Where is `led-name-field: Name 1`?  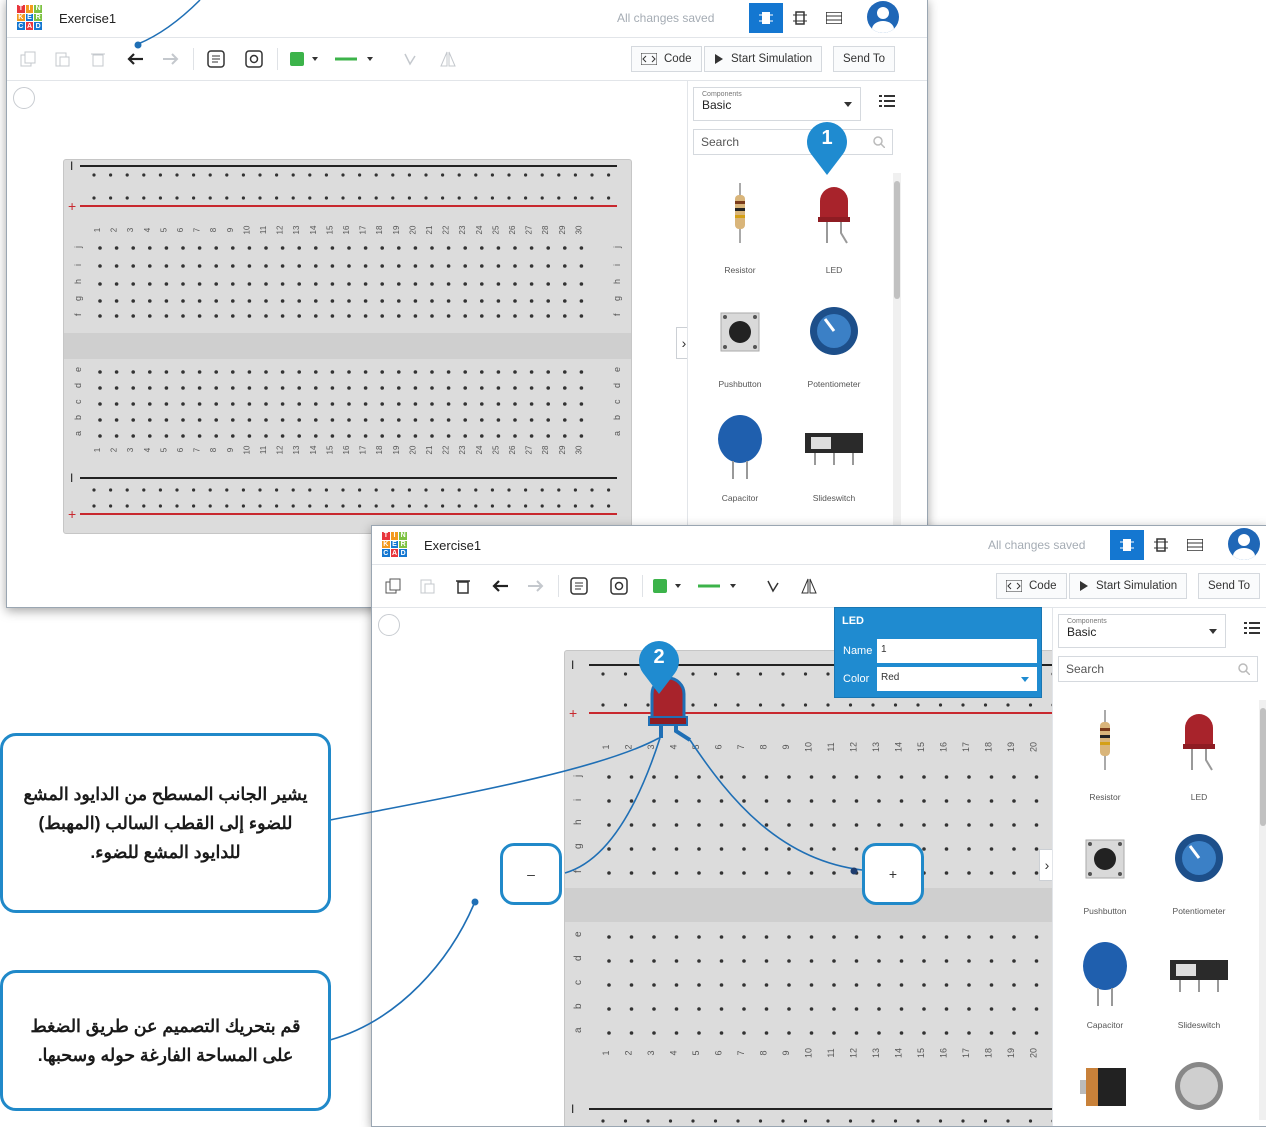 led-name-field: Name 1 is located at coordinates (938, 651).